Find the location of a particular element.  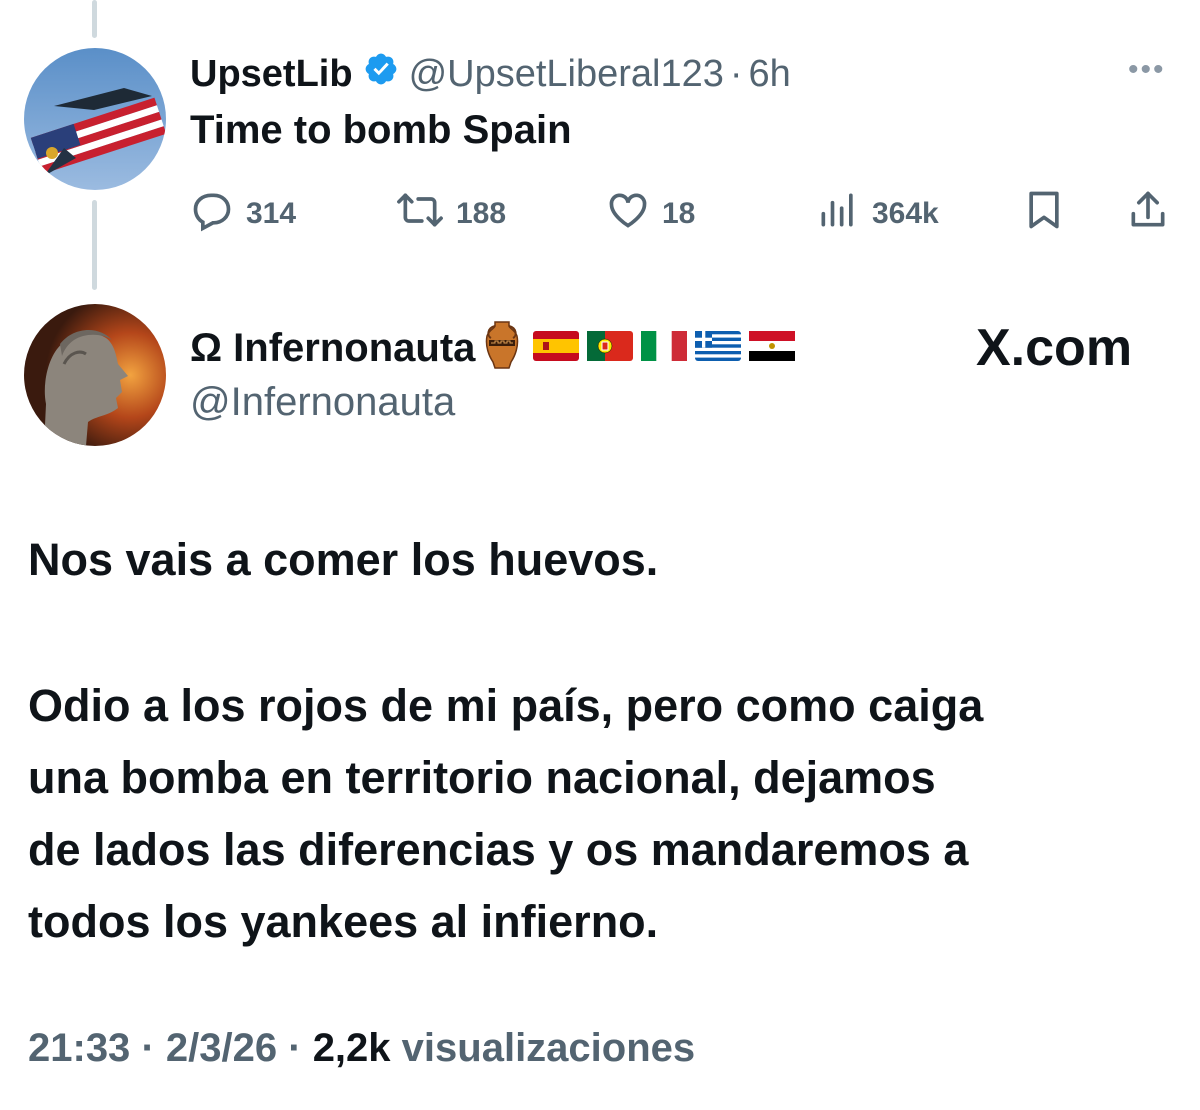

like-button: 18 is located at coordinates (650, 214).